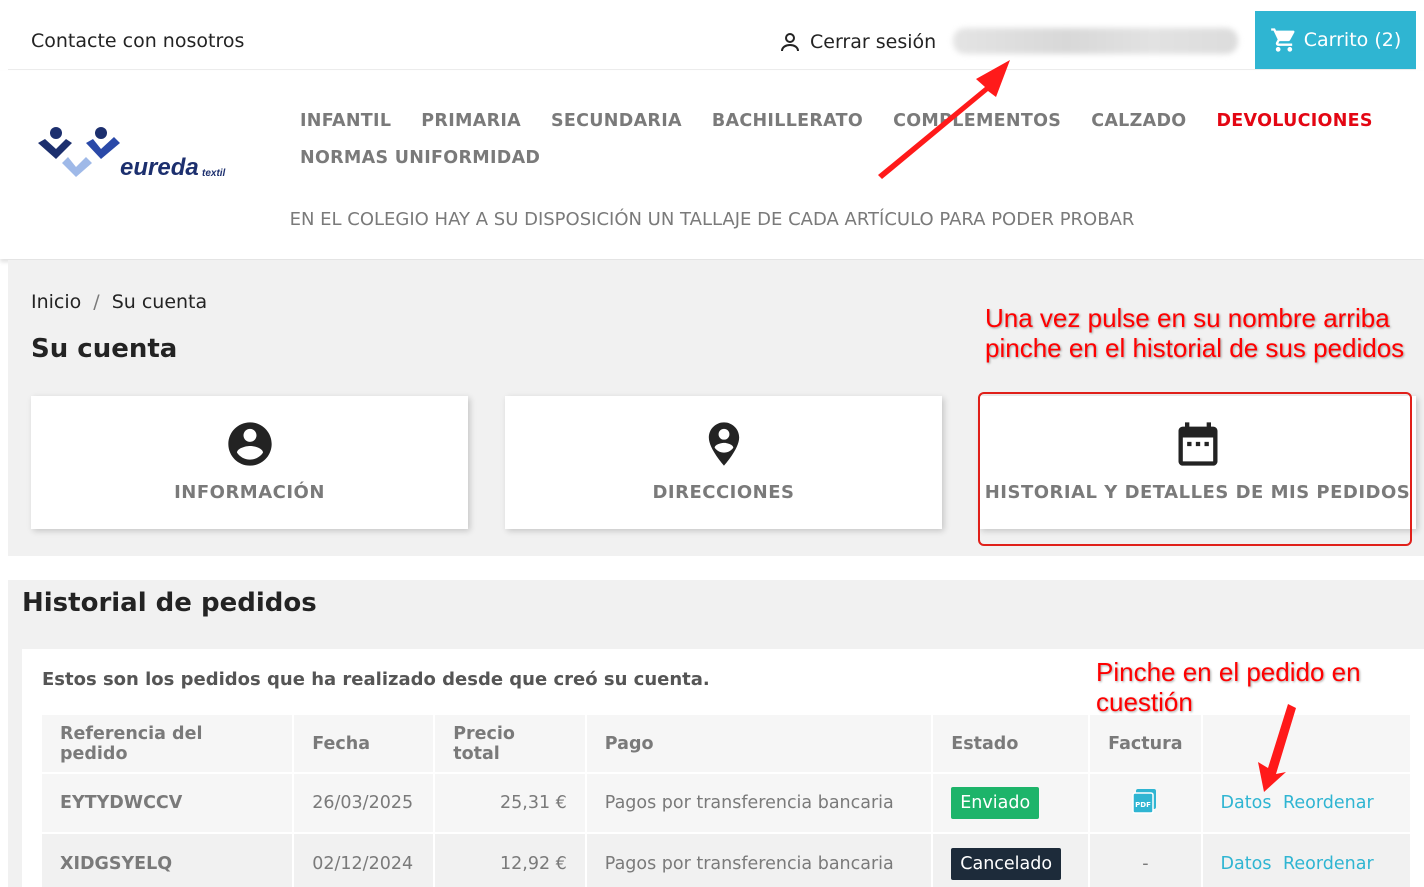 The height and width of the screenshot is (887, 1424). I want to click on nav-item-bachillerato: BACHILLERATO, so click(787, 121).